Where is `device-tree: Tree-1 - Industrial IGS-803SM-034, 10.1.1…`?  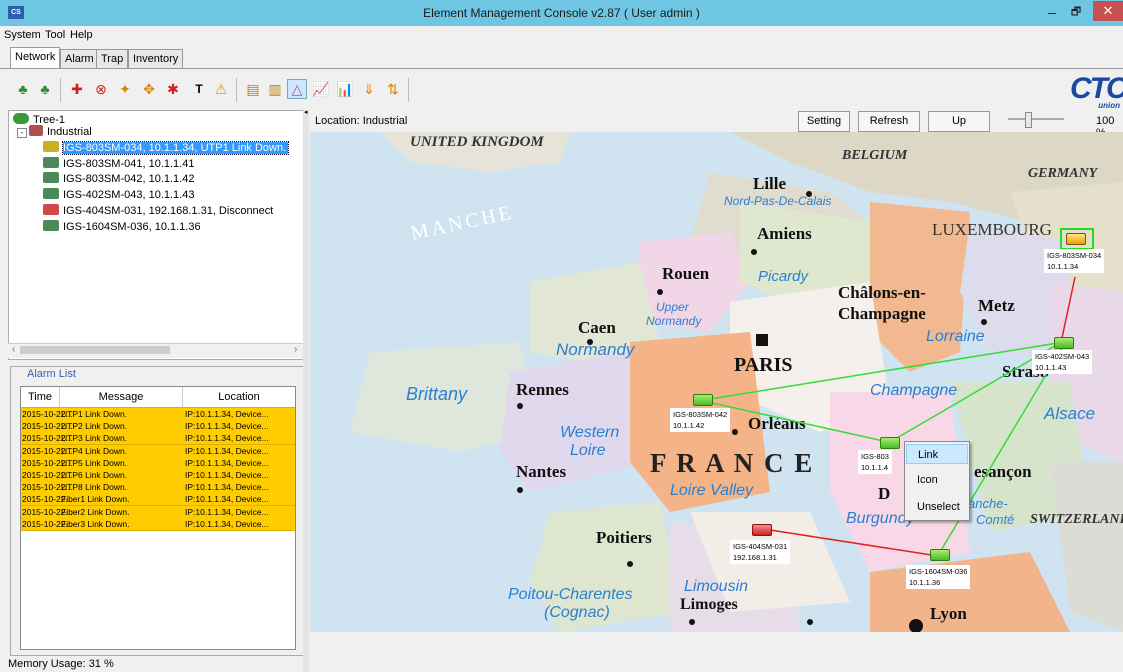
device-tree: Tree-1 - Industrial IGS-803SM-034, 10.1.1… is located at coordinates (157, 235).